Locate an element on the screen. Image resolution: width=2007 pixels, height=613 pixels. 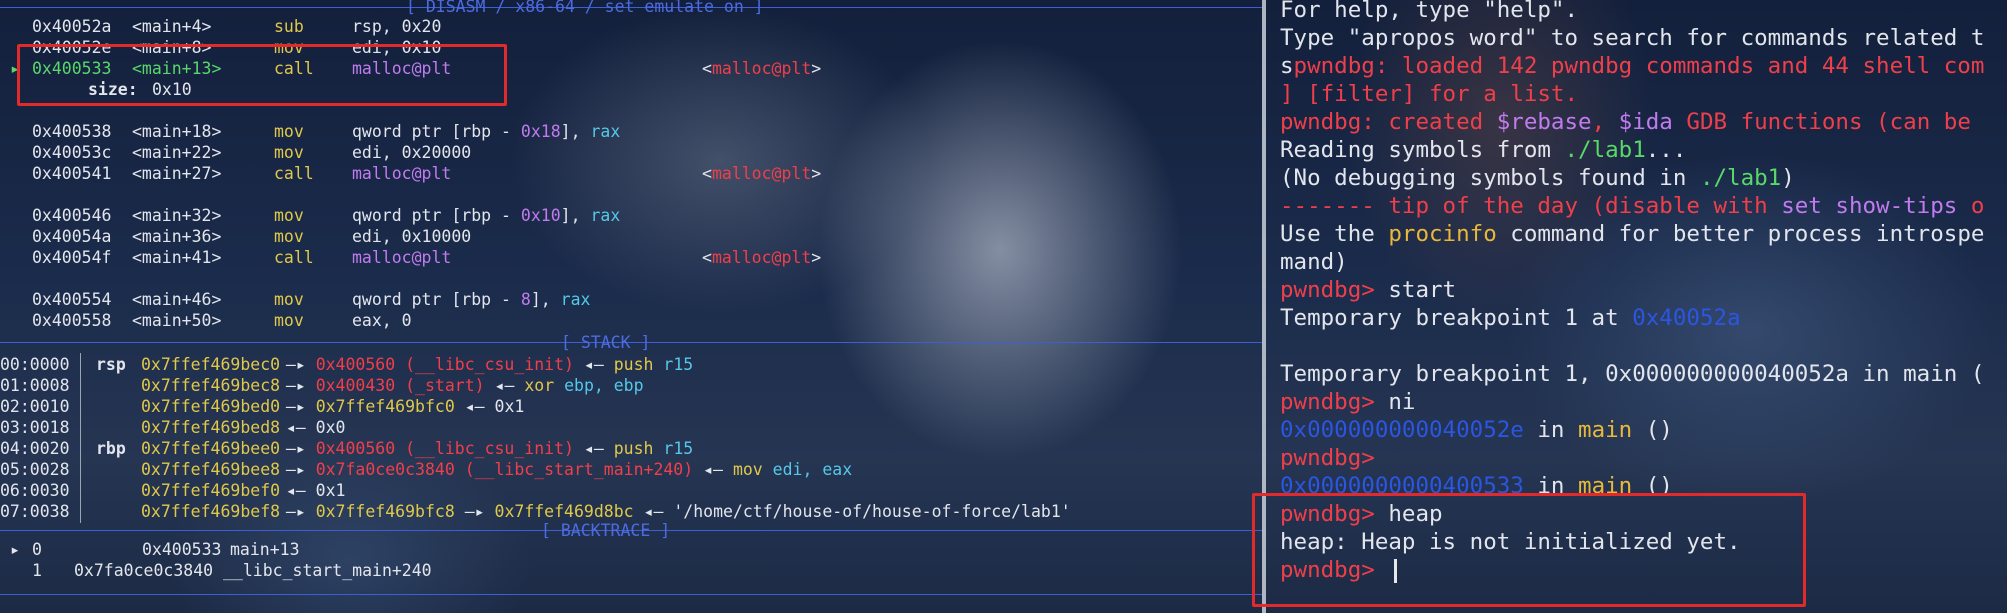
deref-value: 0x7fa0ce0c3840 (__libc_start_main+240) is located at coordinates (504, 469).